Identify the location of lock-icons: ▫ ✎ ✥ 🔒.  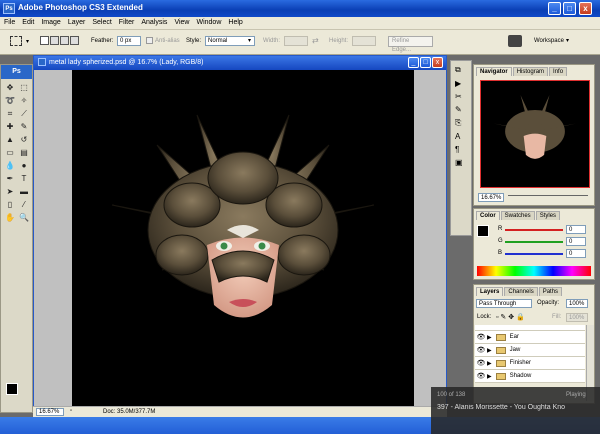
(510, 317).